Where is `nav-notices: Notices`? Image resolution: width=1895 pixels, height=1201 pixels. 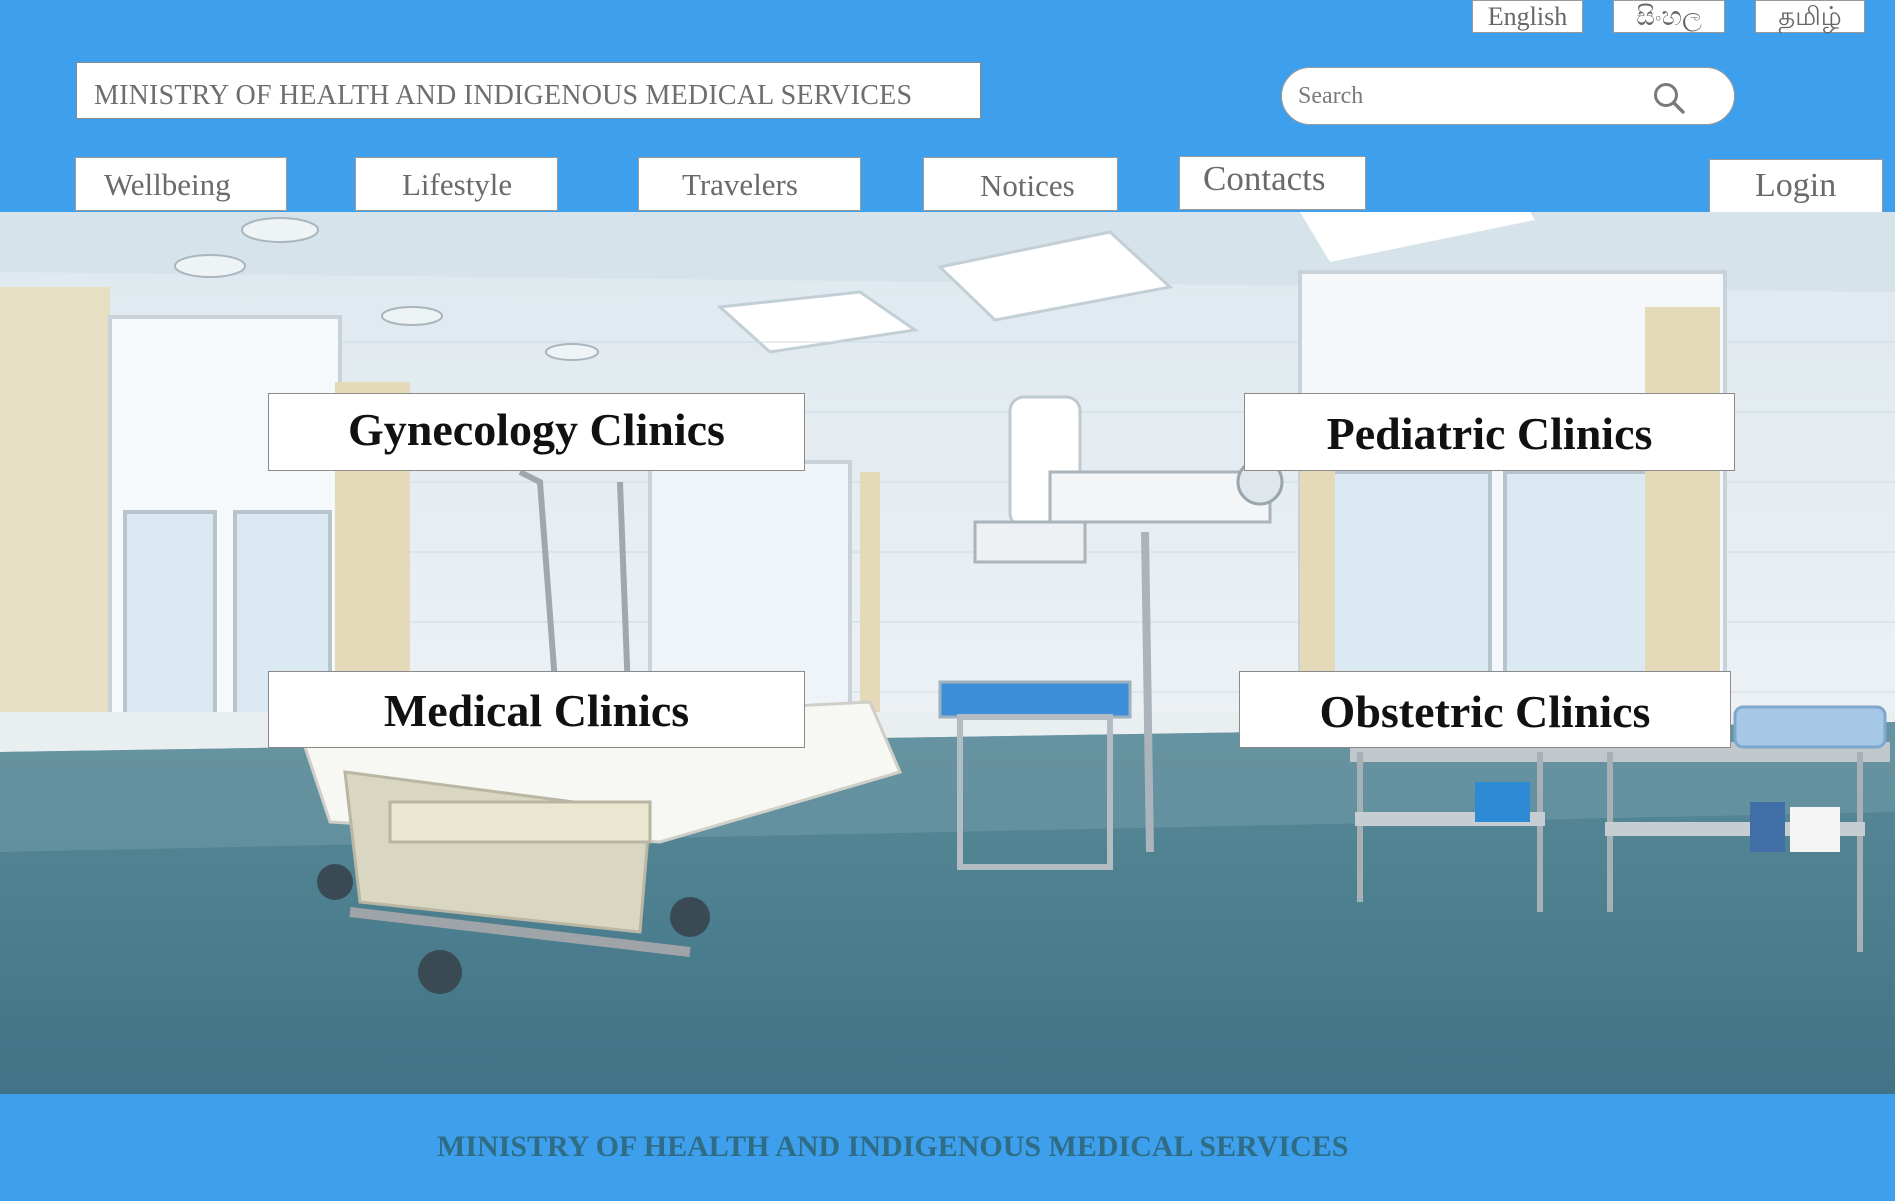 nav-notices: Notices is located at coordinates (1020, 184).